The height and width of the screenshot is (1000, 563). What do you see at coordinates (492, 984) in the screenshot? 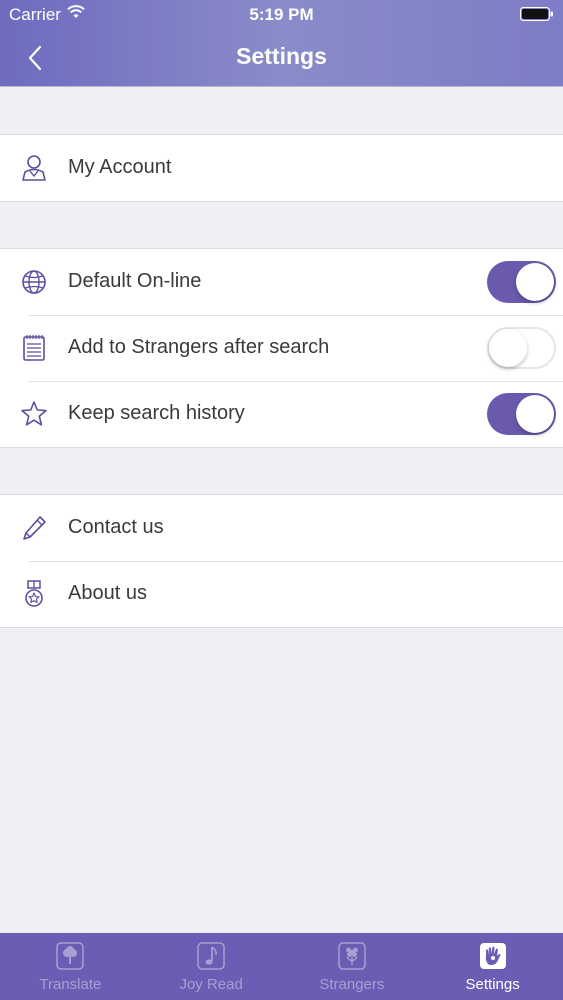
I see `tab-settings-label: Settings` at bounding box center [492, 984].